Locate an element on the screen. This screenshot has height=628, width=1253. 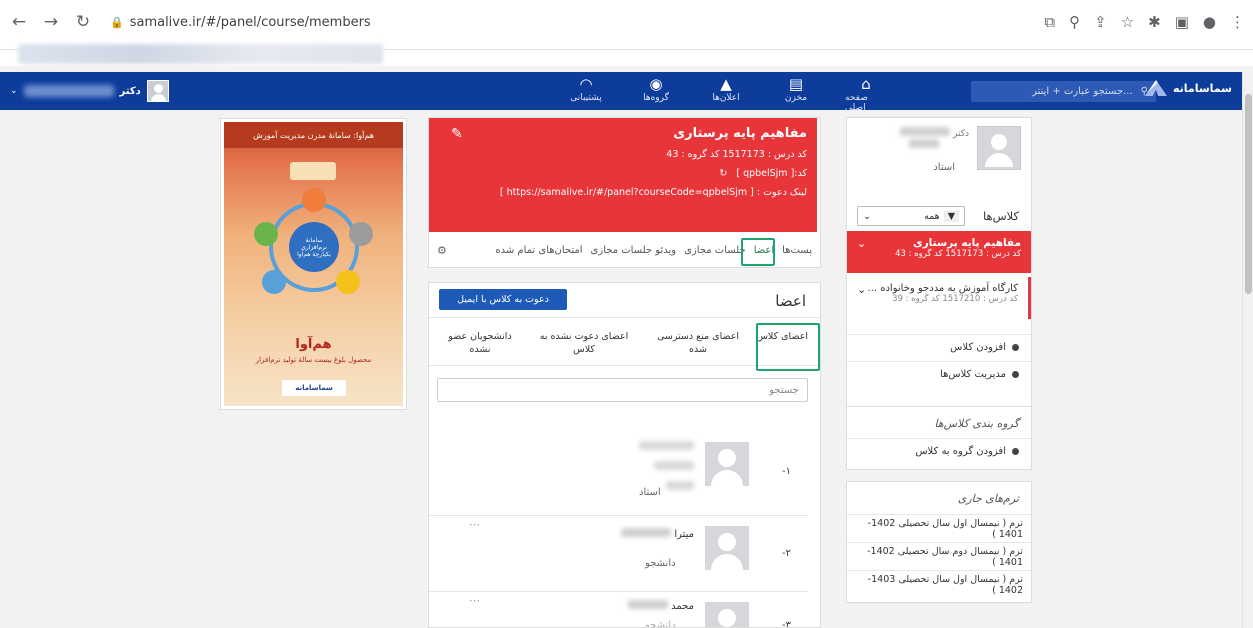
nav-groups: ◉ گروه‌ها is located at coordinates (656, 94).